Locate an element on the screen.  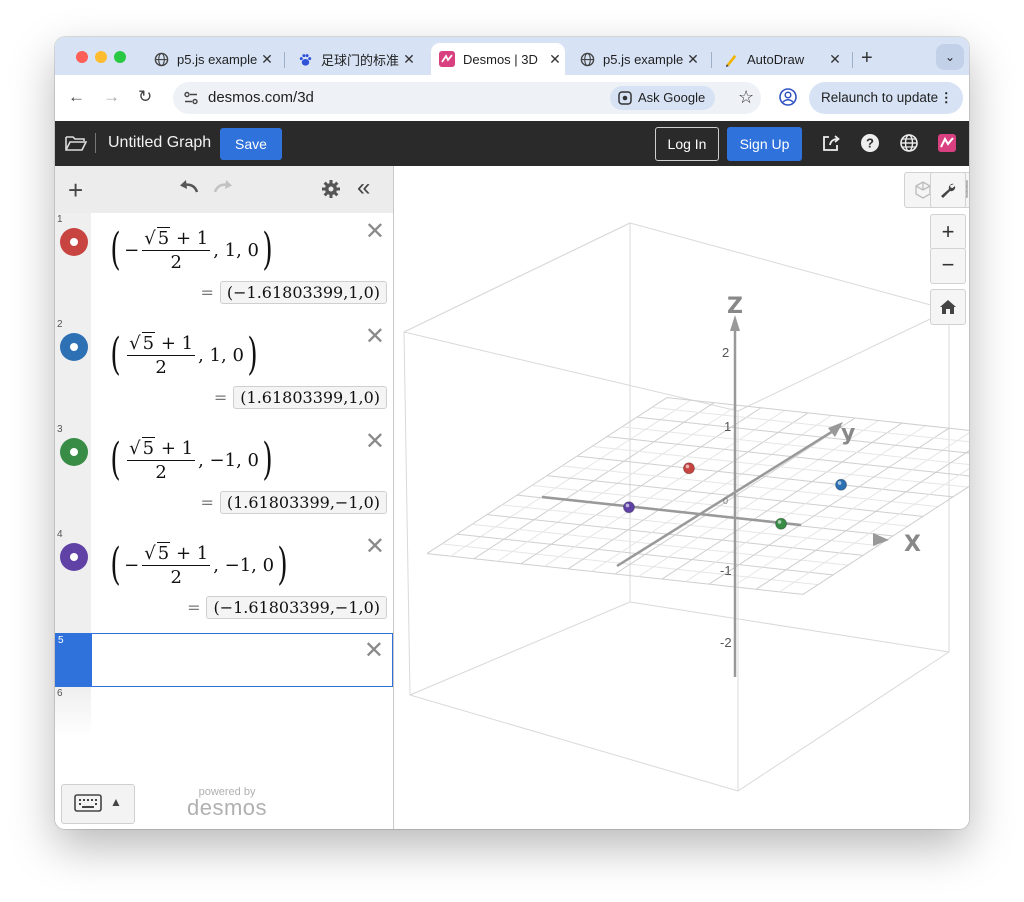
minimize-window-button is located at coordinates (101, 57).